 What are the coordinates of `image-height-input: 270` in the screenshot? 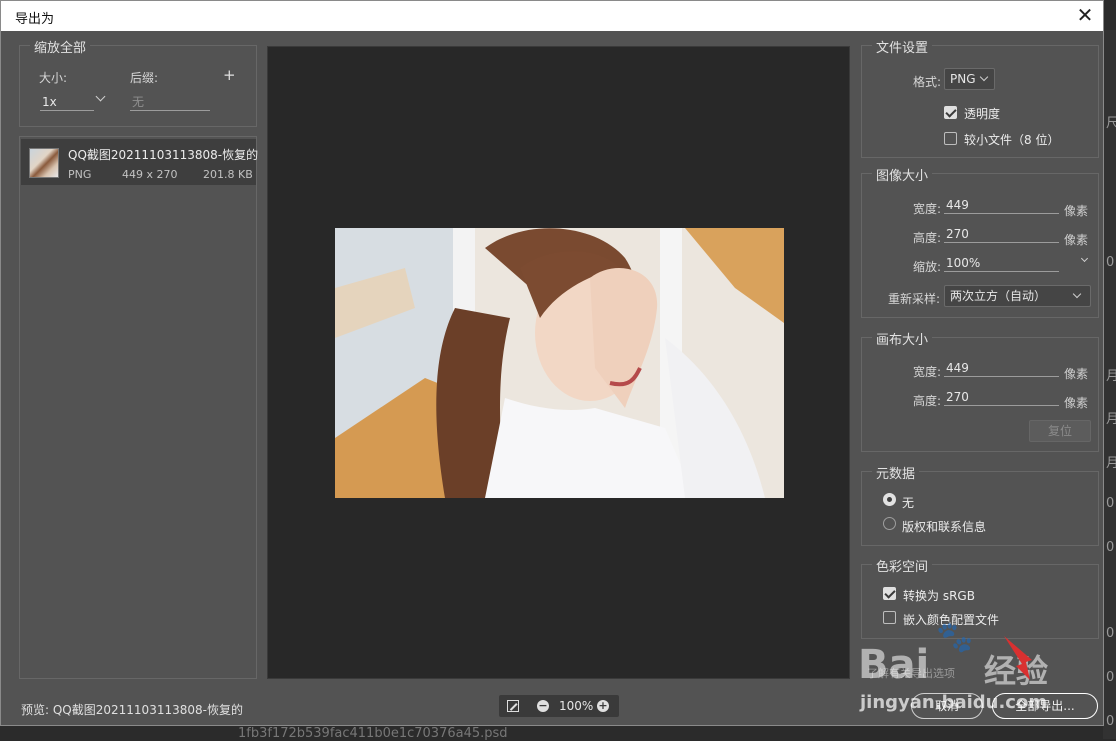 It's located at (1001, 235).